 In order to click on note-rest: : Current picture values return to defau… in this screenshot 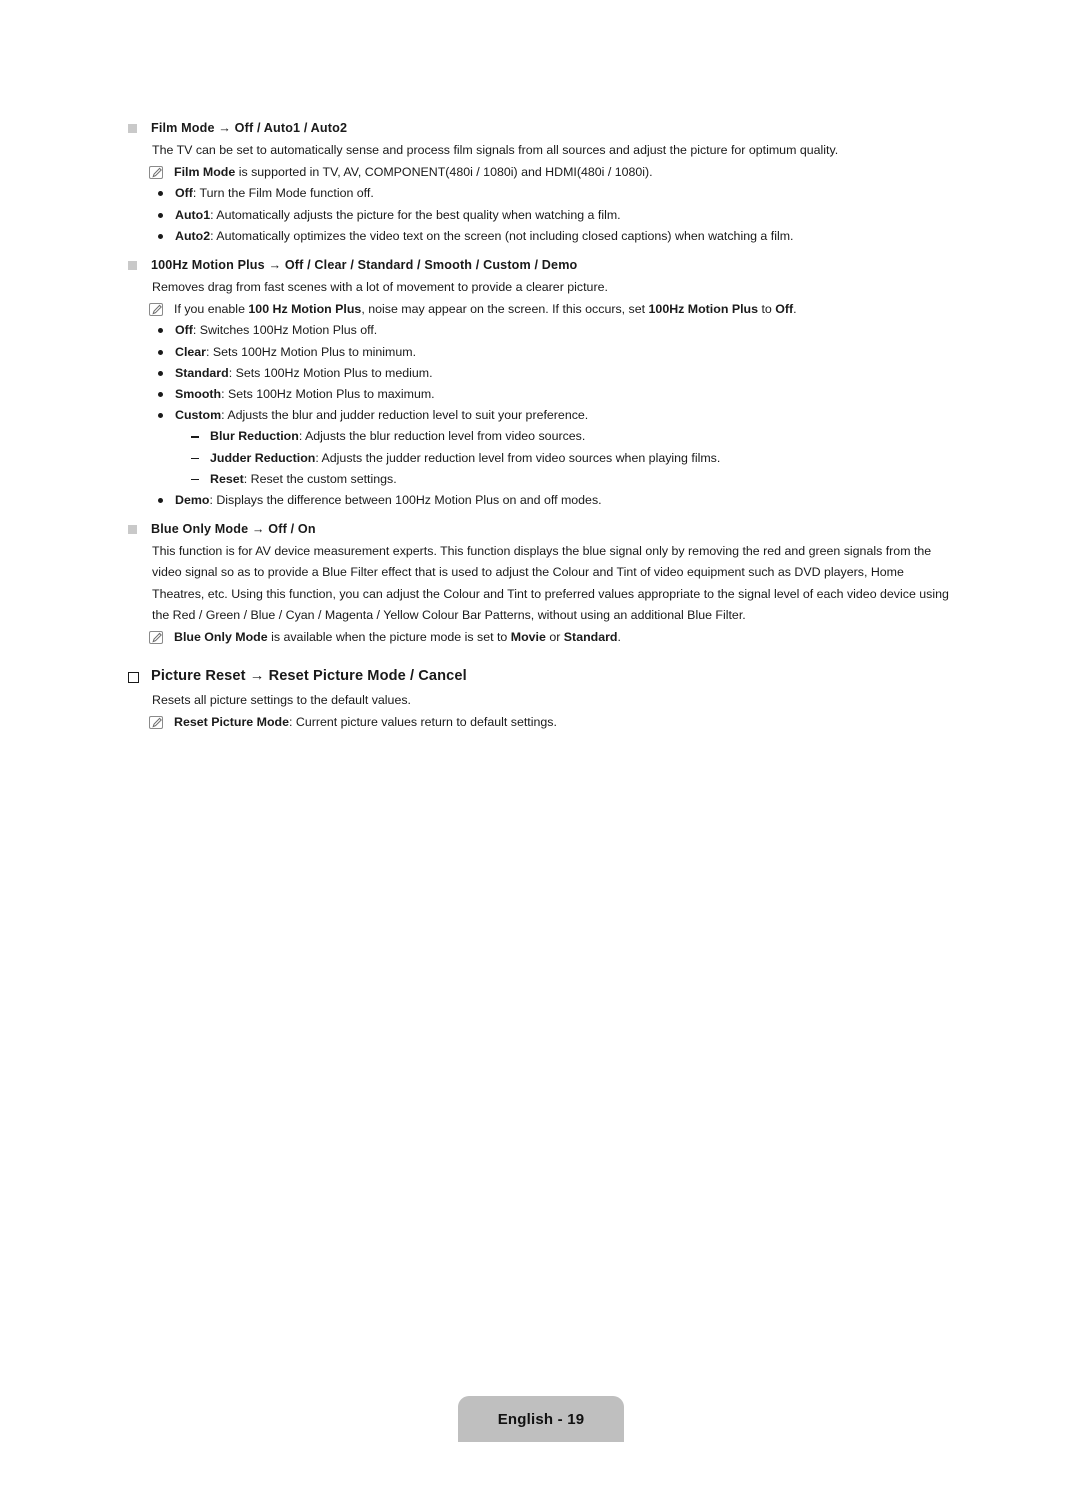, I will do `click(423, 722)`.